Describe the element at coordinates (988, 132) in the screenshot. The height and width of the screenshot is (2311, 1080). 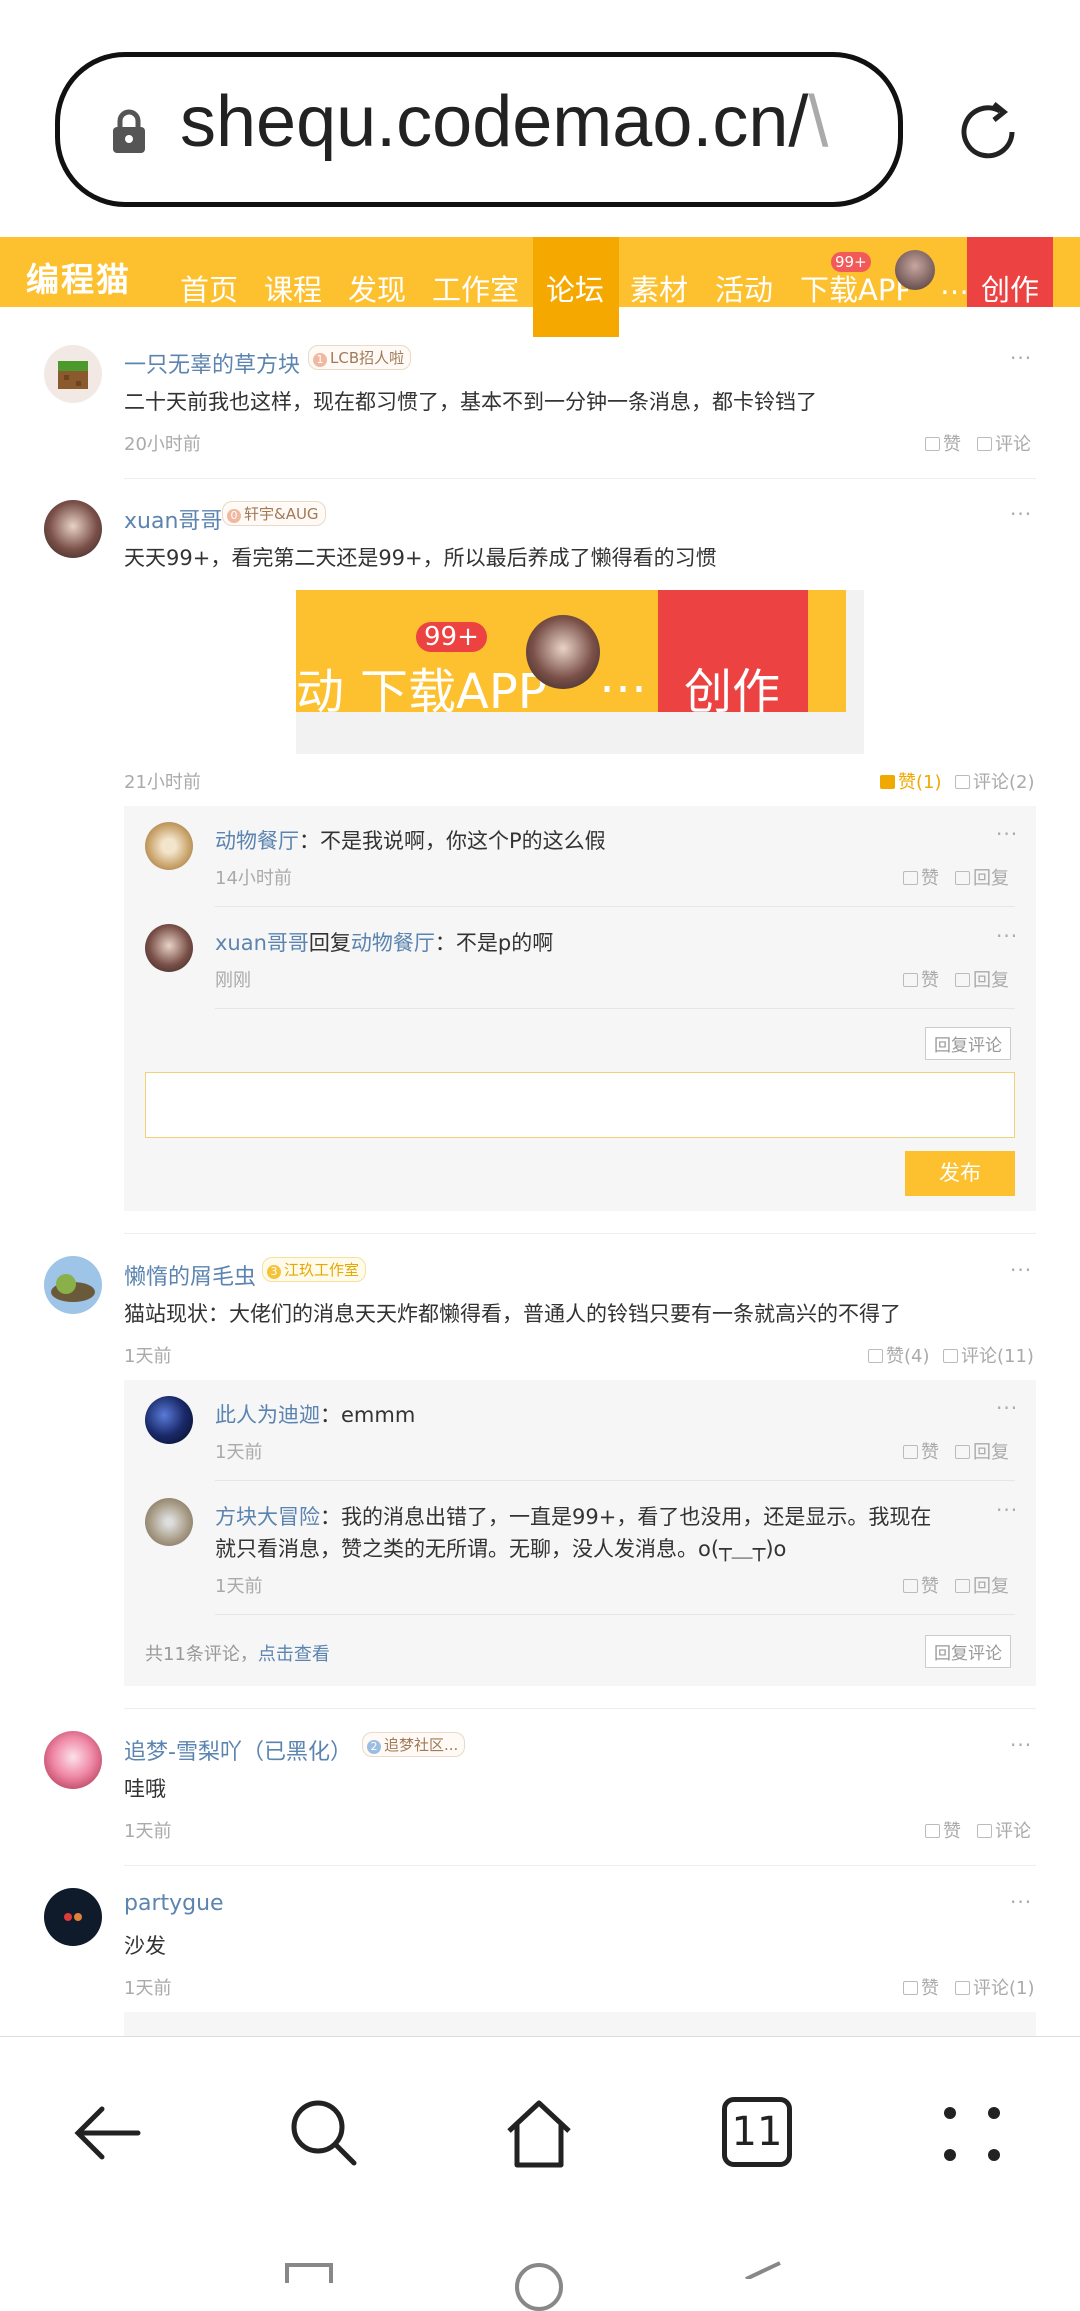
I see `reload-icon` at that location.